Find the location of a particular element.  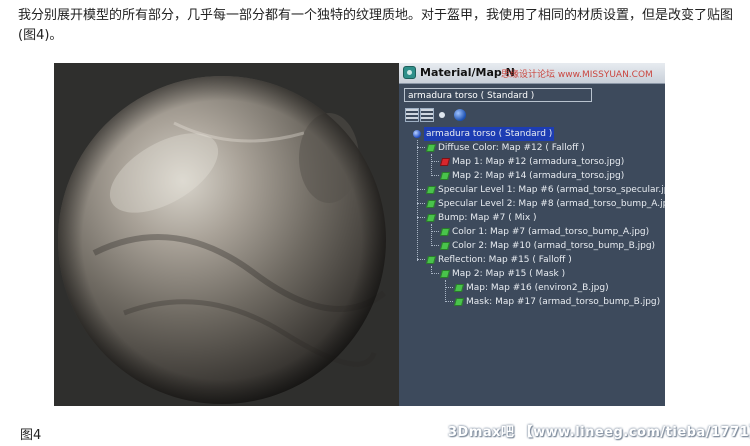

view-list-icon is located at coordinates (412, 115).